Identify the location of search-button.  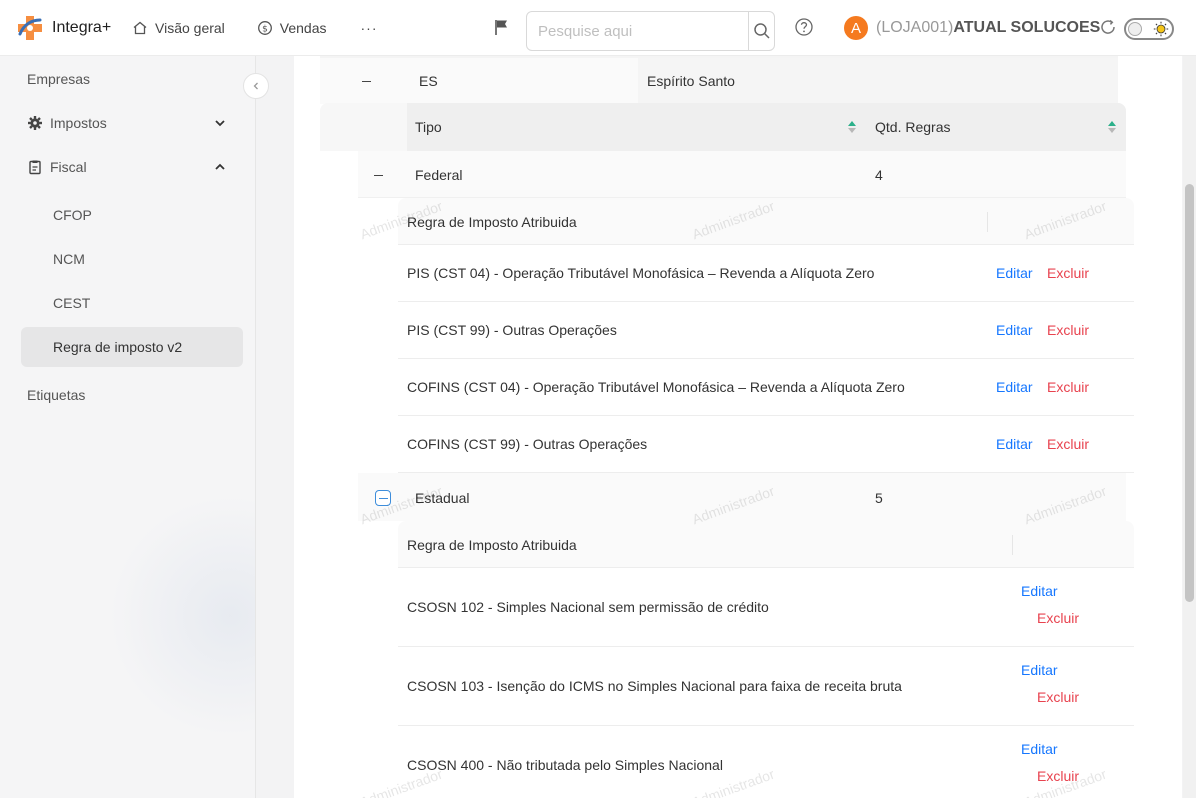
(761, 31).